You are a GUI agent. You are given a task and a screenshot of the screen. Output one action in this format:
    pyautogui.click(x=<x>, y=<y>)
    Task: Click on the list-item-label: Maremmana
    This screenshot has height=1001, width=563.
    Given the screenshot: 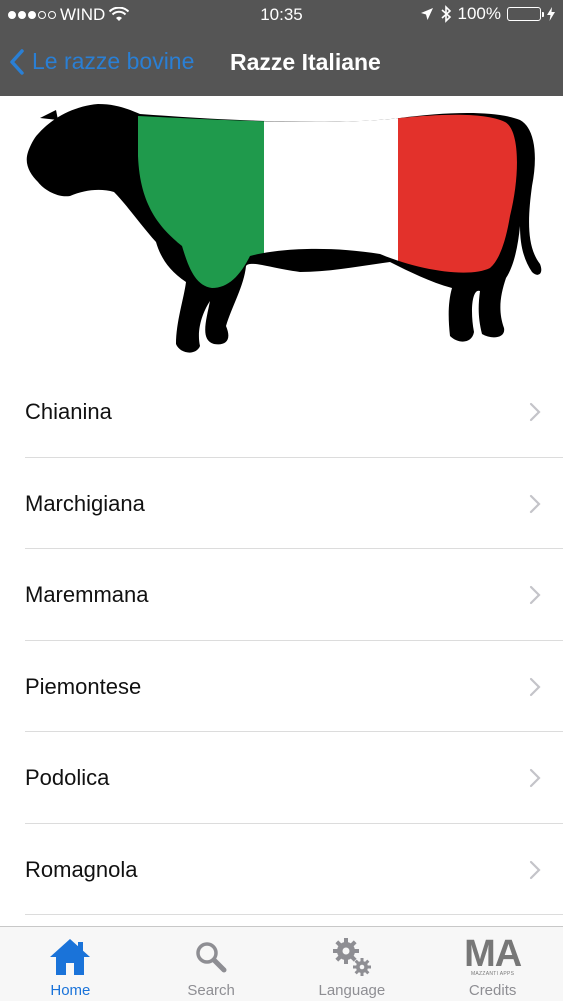 What is the action you would take?
    pyautogui.click(x=87, y=594)
    